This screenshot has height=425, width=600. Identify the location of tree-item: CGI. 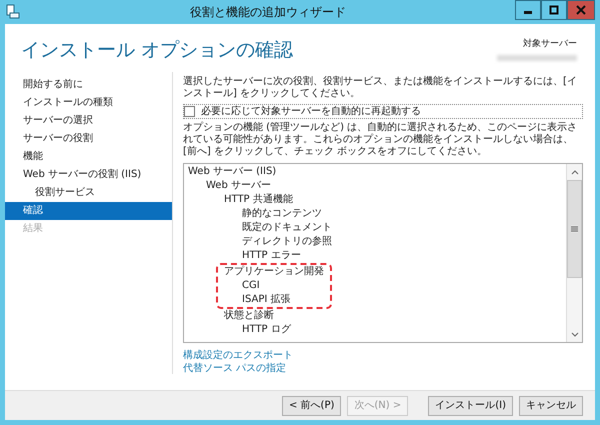
(251, 286).